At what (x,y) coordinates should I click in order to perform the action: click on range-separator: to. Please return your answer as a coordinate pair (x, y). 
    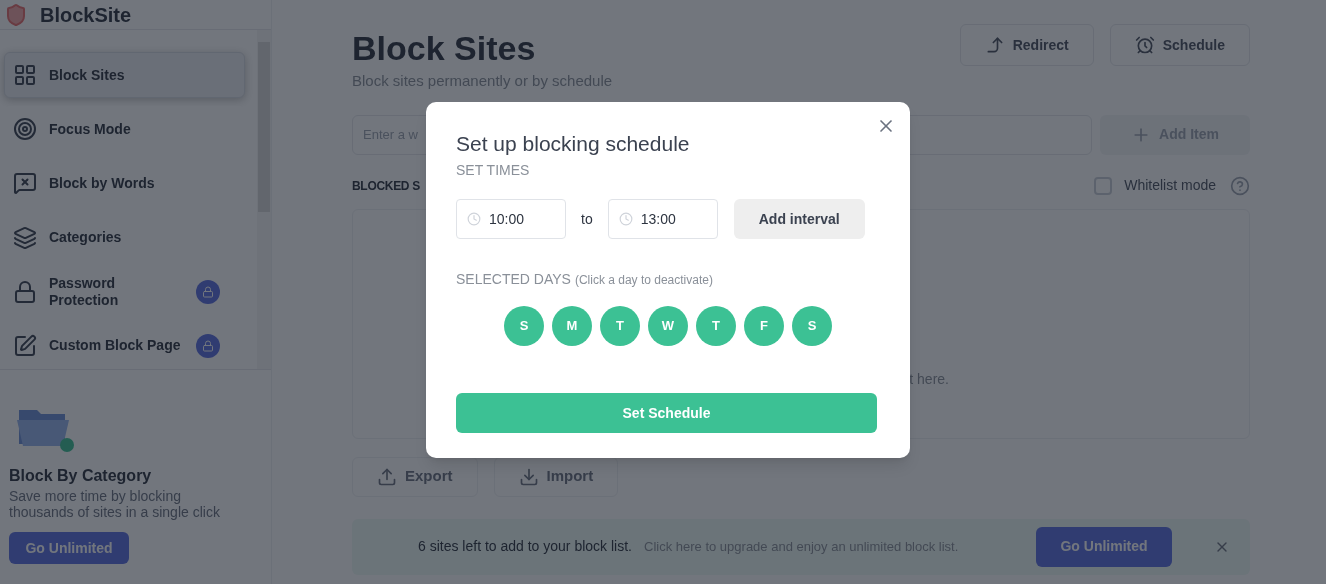
    Looking at the image, I should click on (587, 219).